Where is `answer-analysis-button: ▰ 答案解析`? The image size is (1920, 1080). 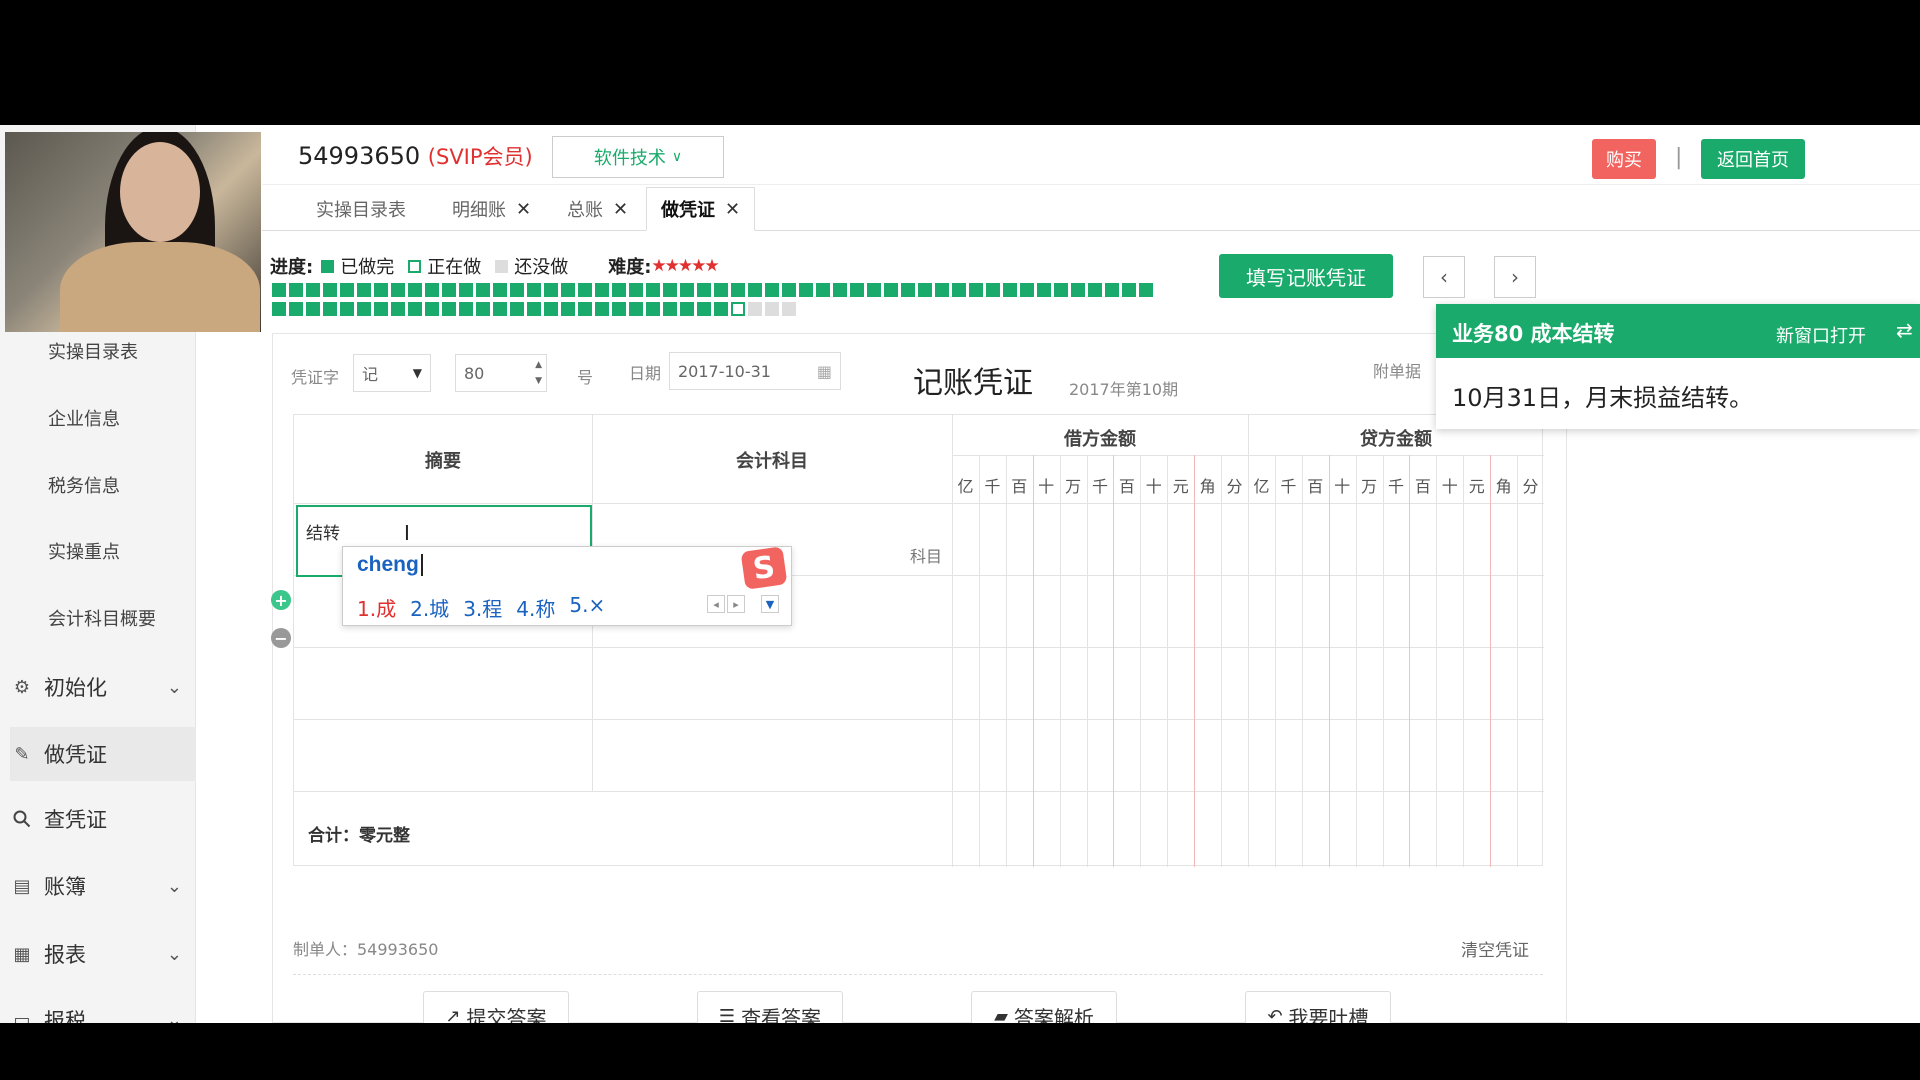 answer-analysis-button: ▰ 答案解析 is located at coordinates (1044, 1007).